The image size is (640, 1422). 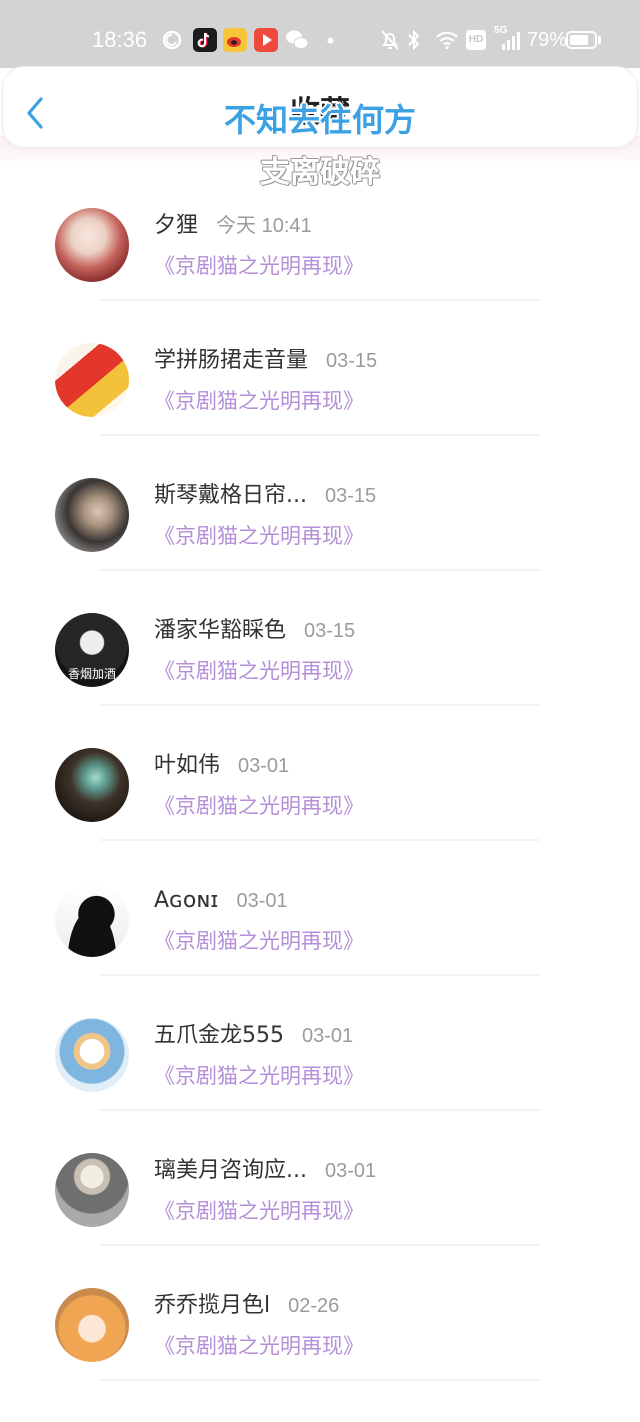 I want to click on battery-percent: 79%, so click(x=547, y=40).